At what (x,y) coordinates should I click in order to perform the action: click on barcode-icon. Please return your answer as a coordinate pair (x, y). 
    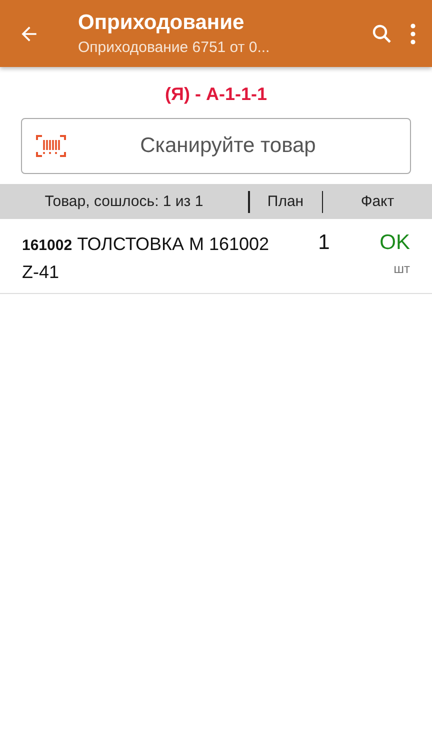
    Looking at the image, I should click on (51, 146).